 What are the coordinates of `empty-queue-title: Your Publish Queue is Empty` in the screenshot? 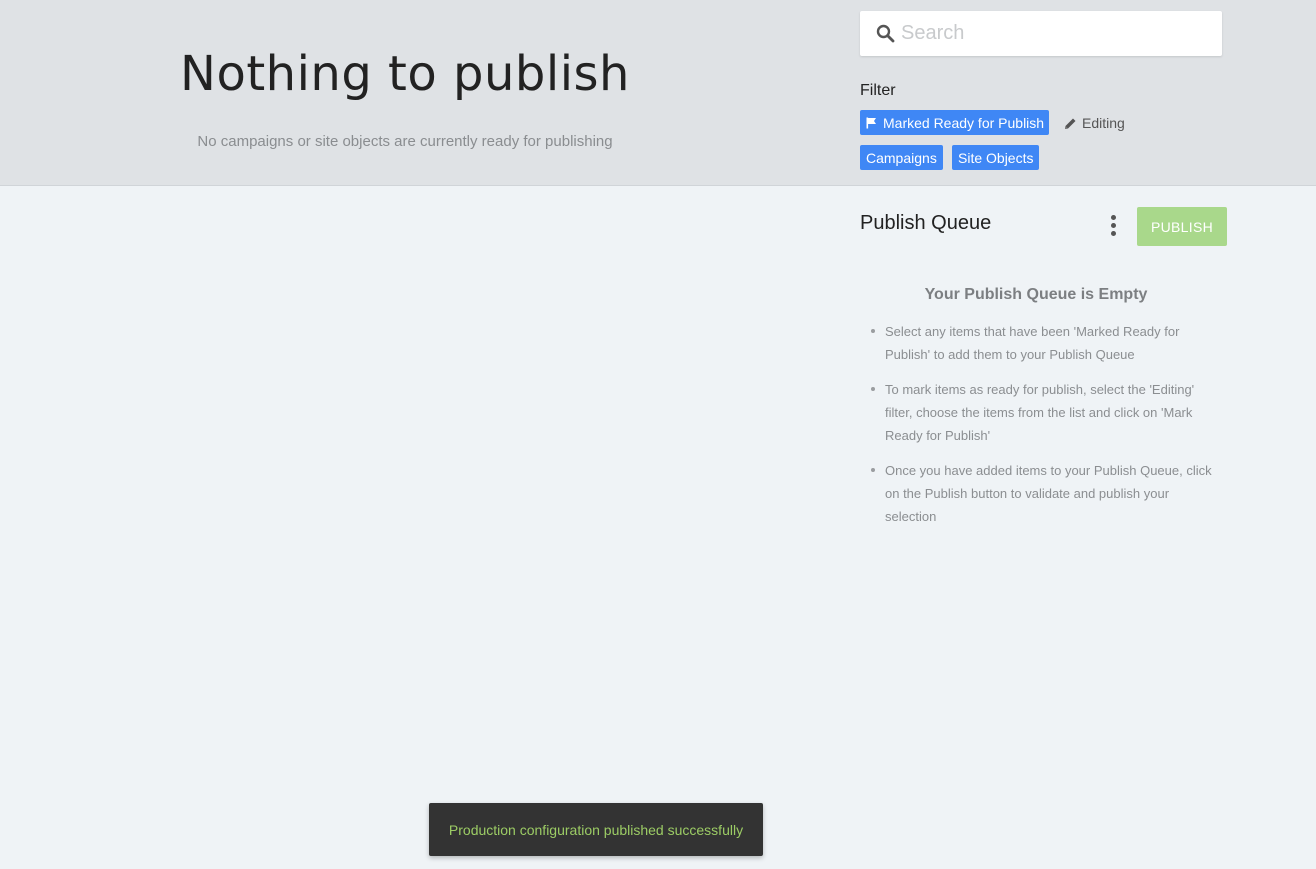 It's located at (1036, 294).